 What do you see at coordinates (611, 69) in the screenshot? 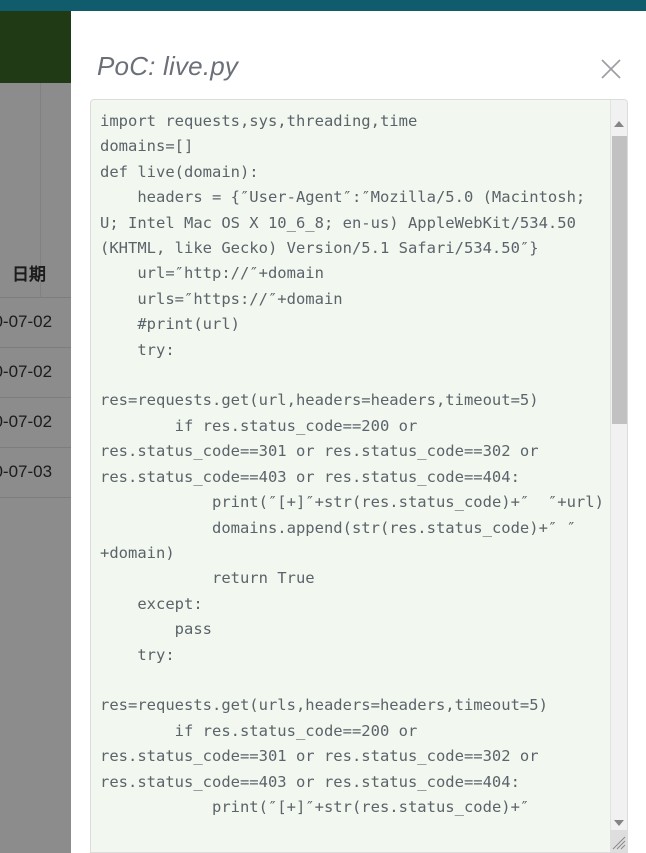
I see `close-icon` at bounding box center [611, 69].